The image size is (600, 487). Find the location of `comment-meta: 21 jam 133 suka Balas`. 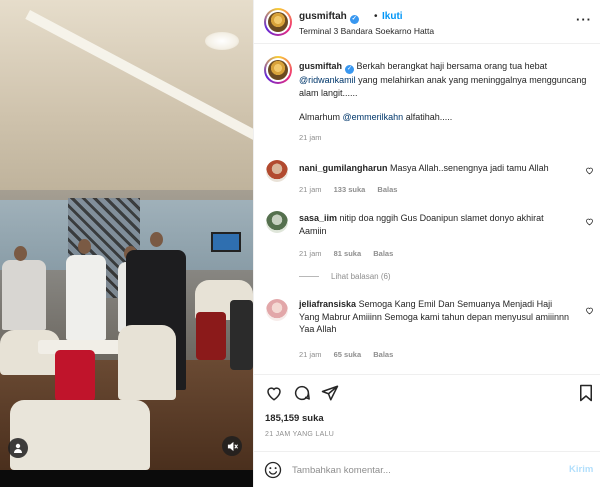

comment-meta: 21 jam 133 suka Balas is located at coordinates (348, 189).